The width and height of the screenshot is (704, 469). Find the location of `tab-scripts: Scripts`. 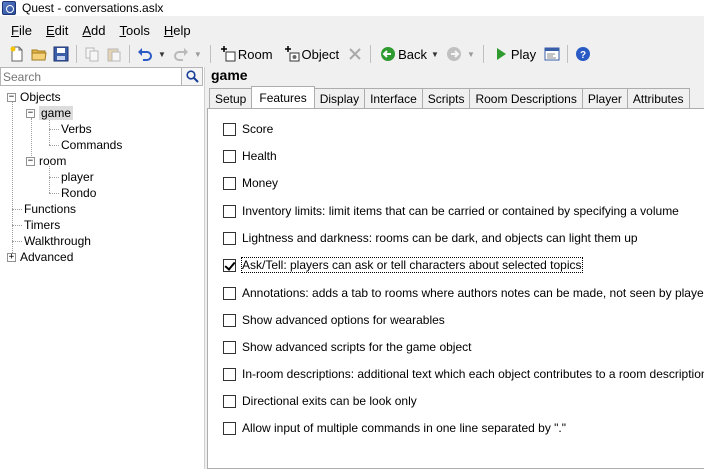

tab-scripts: Scripts is located at coordinates (446, 98).